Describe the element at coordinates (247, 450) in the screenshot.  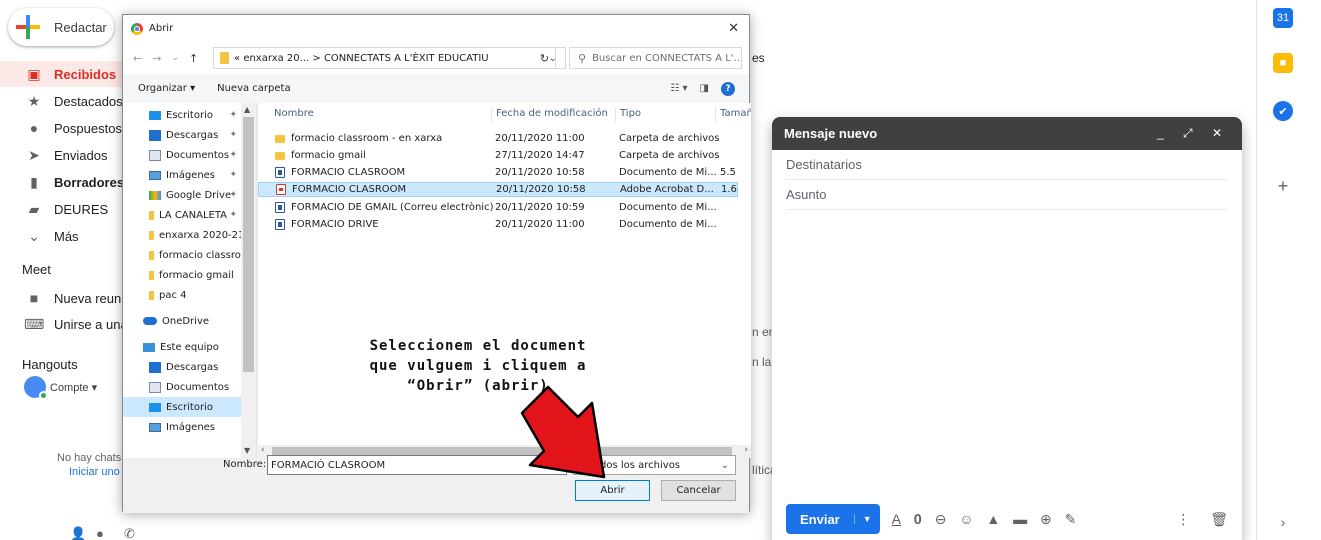
I see `scroll-down-icon: ▼` at that location.